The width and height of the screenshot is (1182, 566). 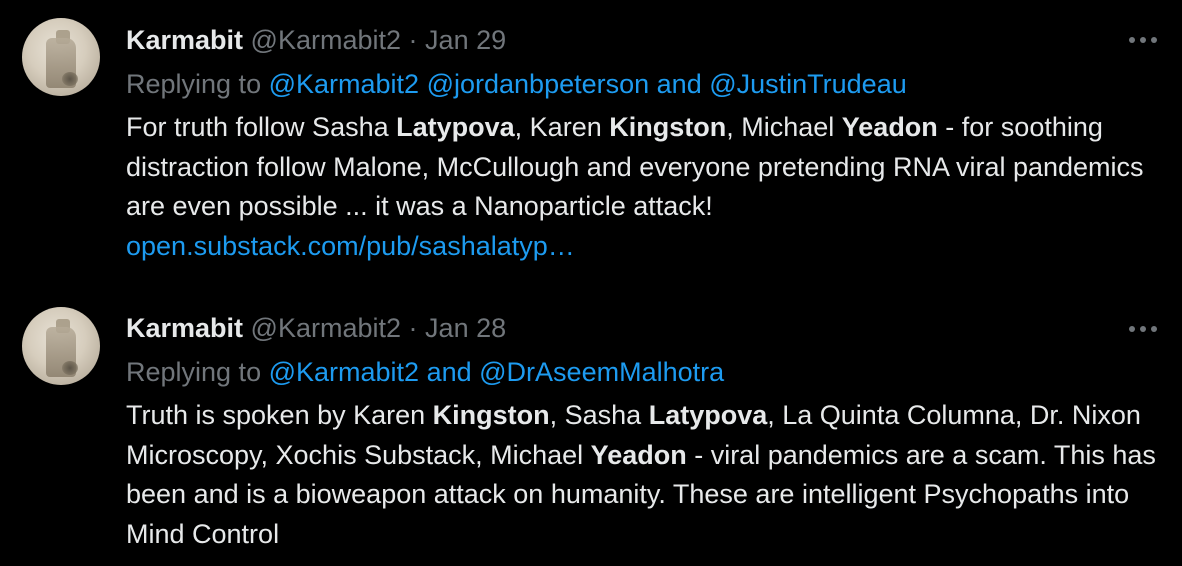 I want to click on mention-link: @JustinTrudeau, so click(x=808, y=84).